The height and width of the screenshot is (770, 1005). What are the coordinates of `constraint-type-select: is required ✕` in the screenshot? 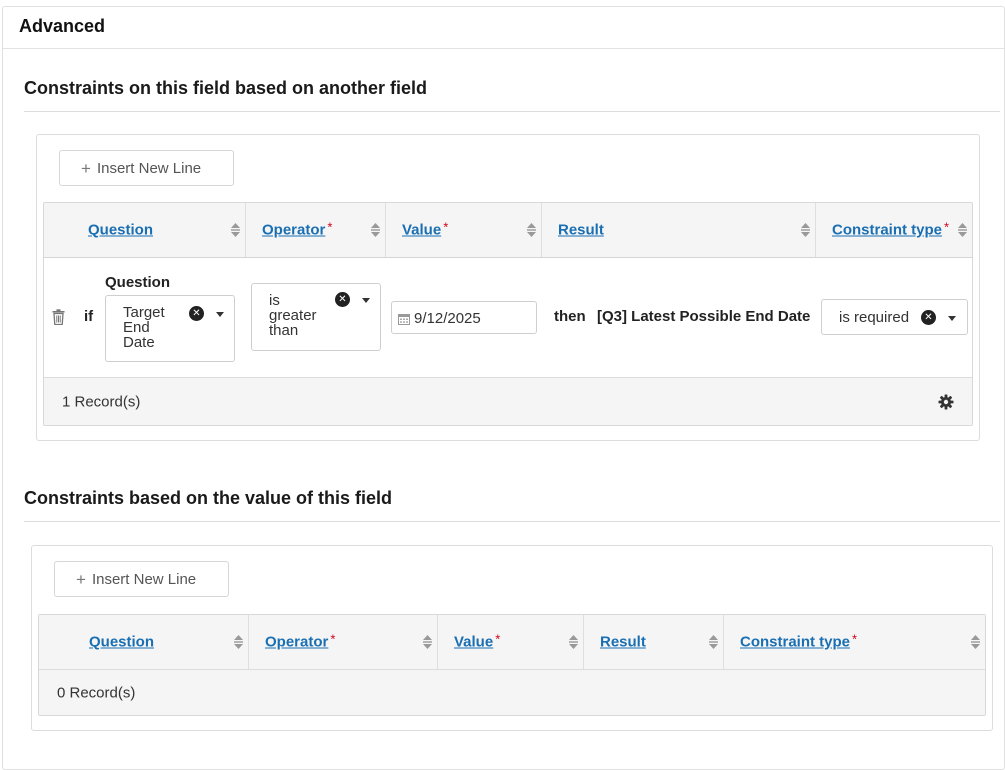 It's located at (894, 317).